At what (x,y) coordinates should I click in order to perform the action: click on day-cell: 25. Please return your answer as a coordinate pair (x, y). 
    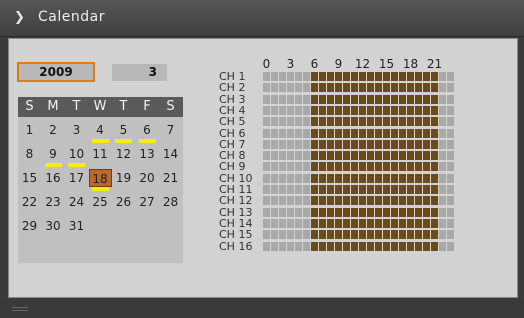
    Looking at the image, I should click on (100, 202).